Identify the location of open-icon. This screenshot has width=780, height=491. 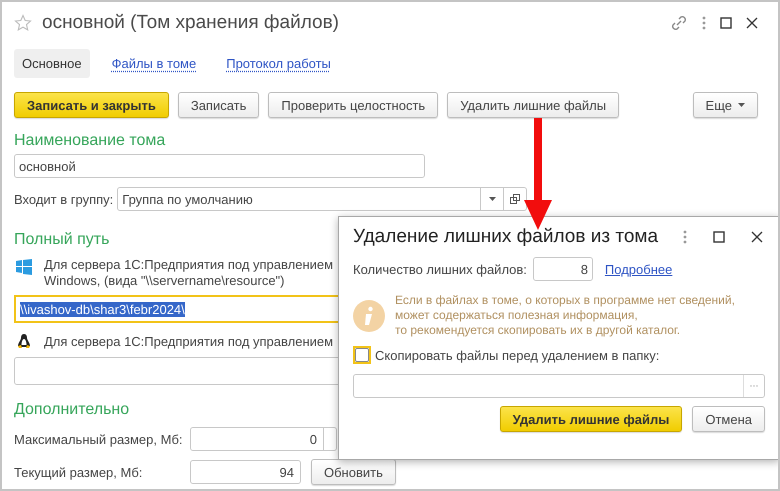
(515, 199).